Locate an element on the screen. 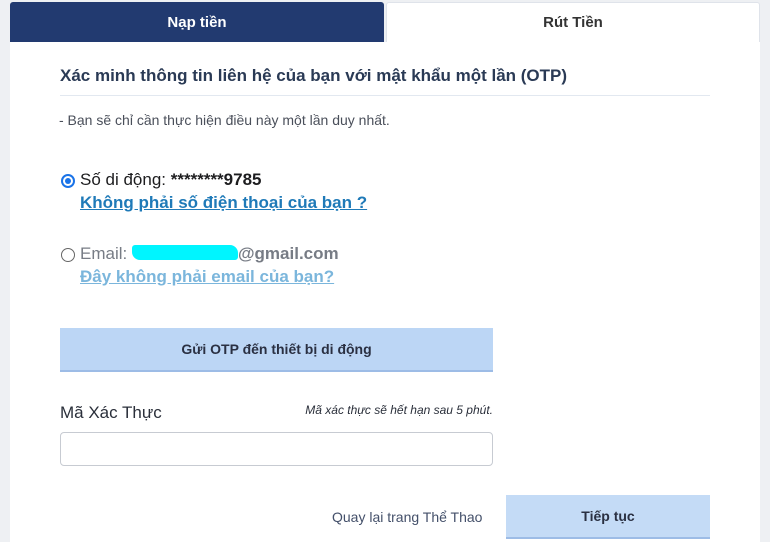  verification-code-input is located at coordinates (276, 449).